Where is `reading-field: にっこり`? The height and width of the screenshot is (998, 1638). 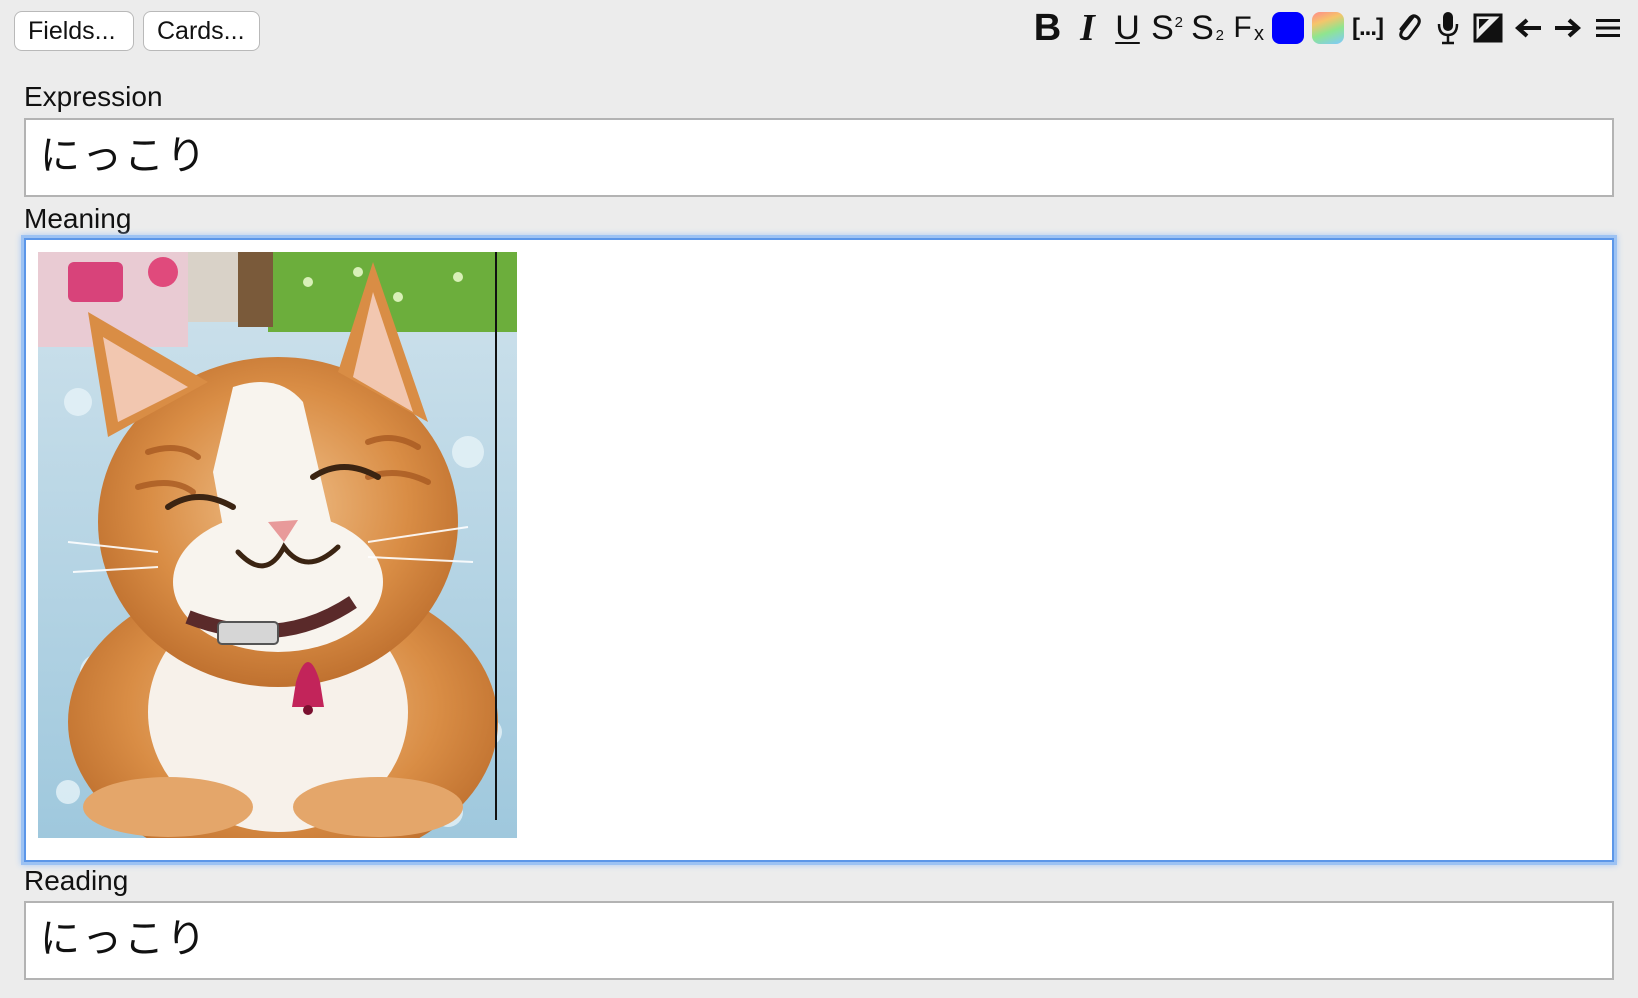
reading-field: にっこり is located at coordinates (819, 940).